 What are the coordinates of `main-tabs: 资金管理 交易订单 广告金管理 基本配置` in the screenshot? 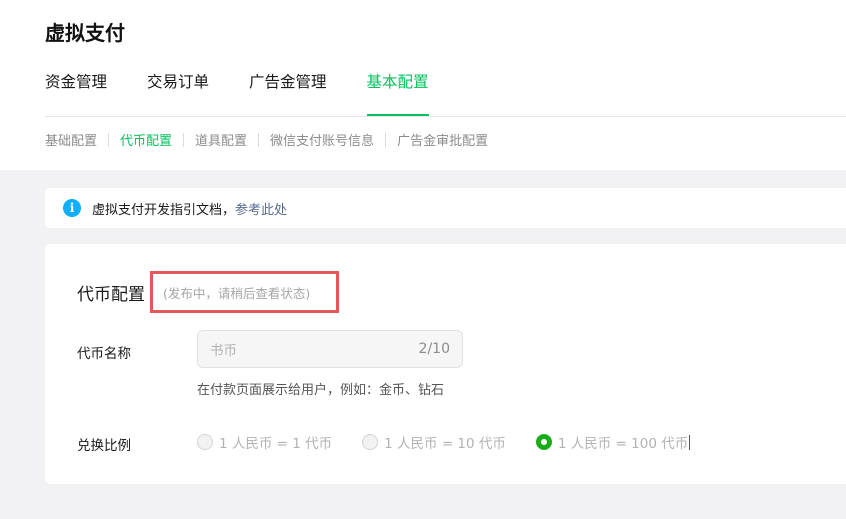 It's located at (257, 93).